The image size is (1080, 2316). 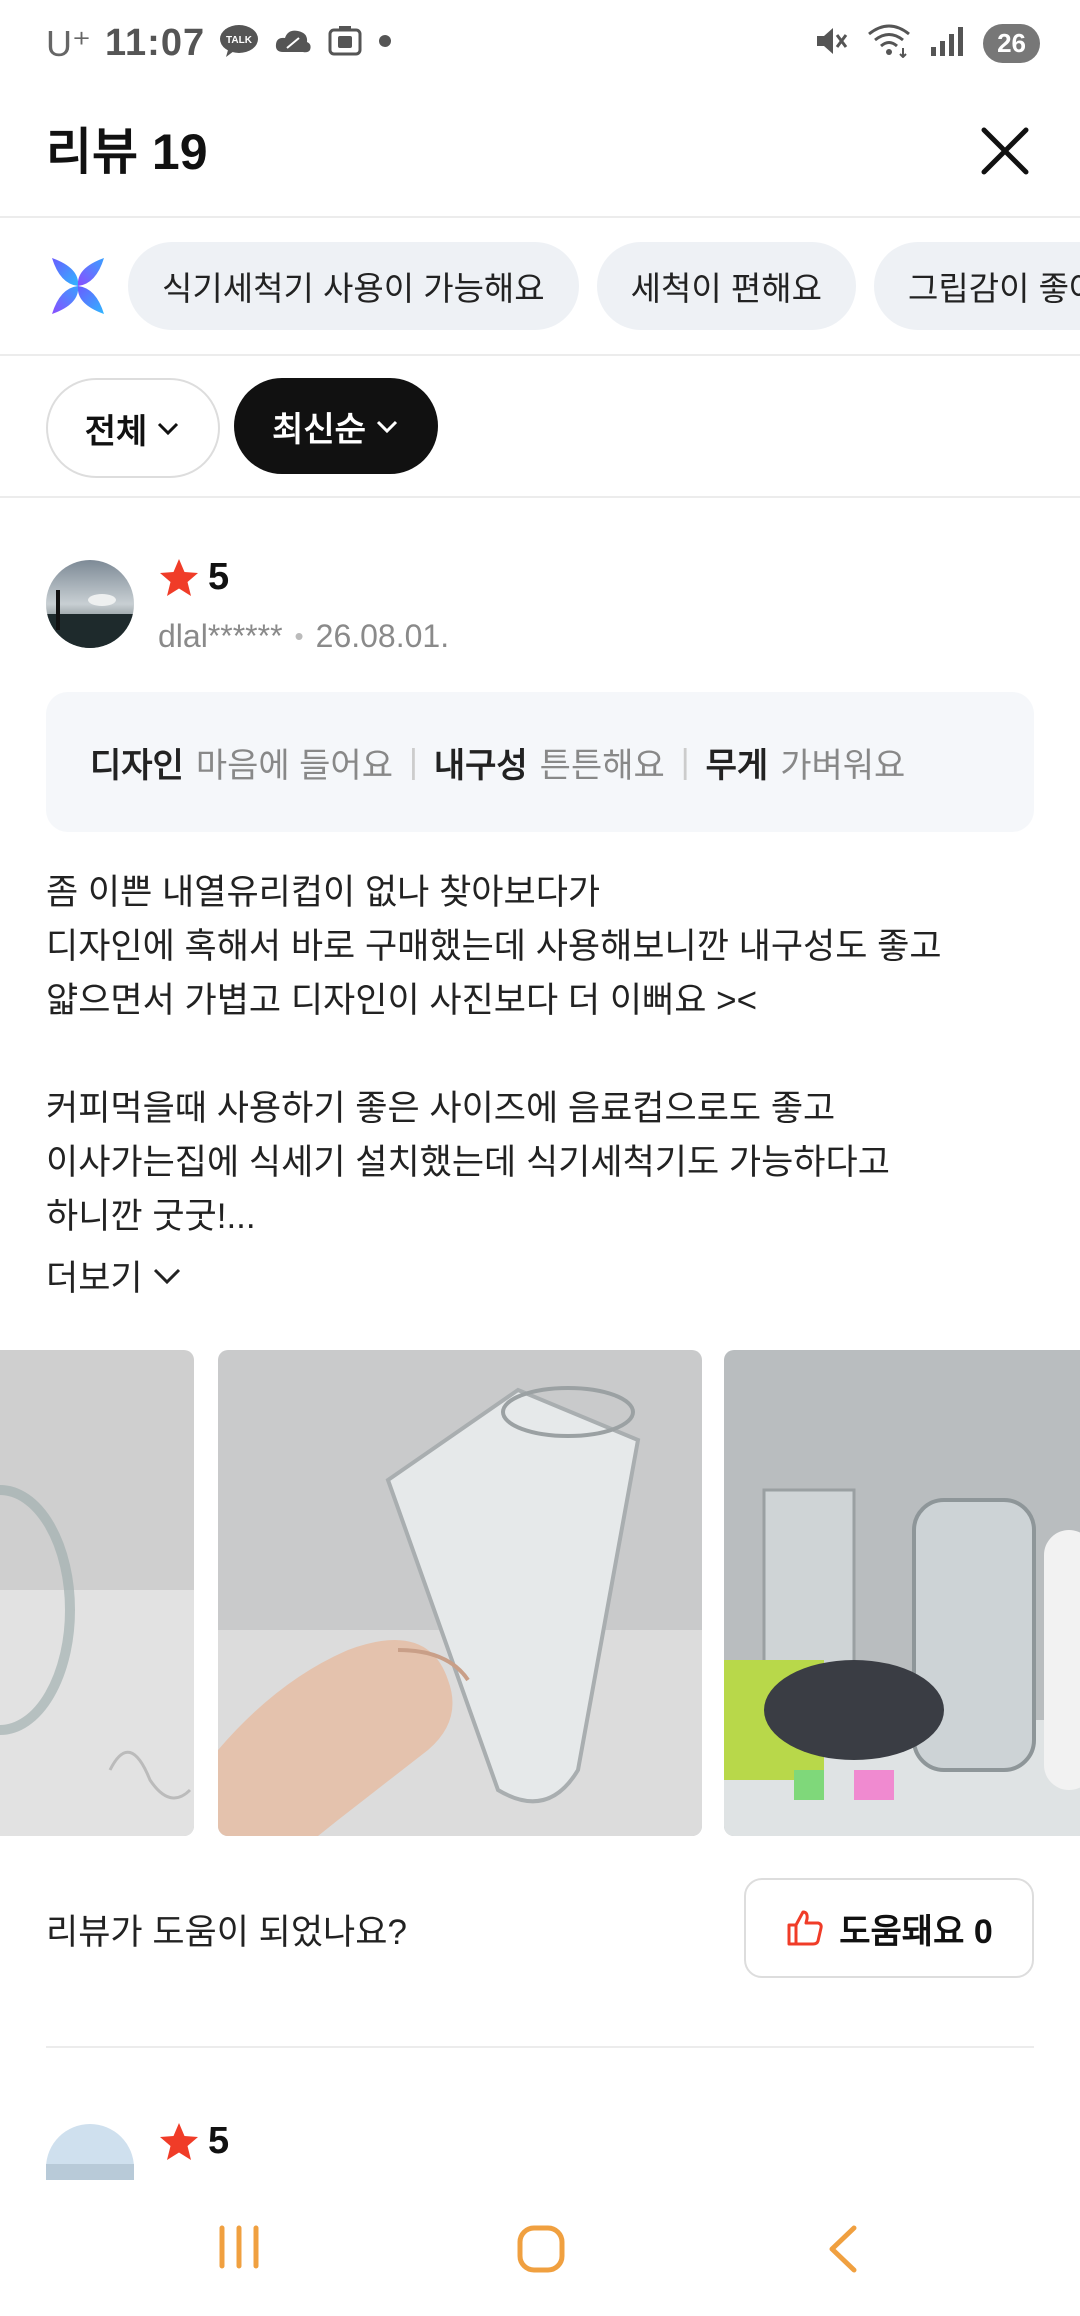 I want to click on wifi-icon, so click(x=889, y=43).